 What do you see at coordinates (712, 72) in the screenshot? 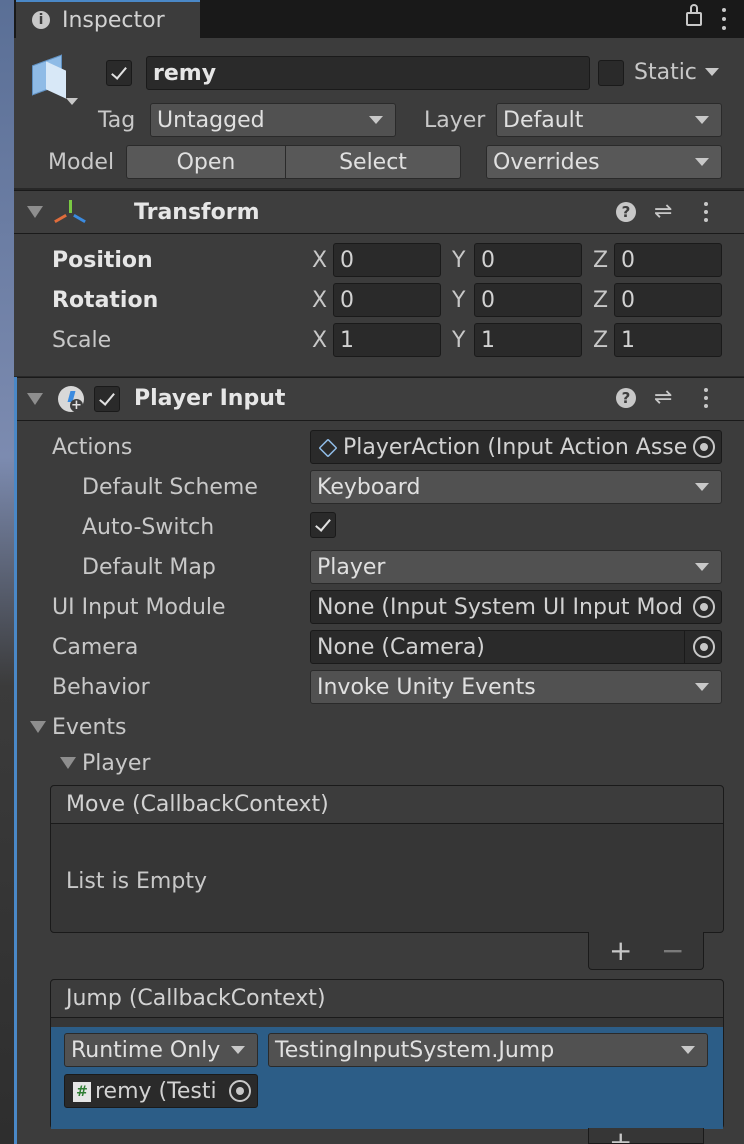
I see `static-dropdown-arrow` at bounding box center [712, 72].